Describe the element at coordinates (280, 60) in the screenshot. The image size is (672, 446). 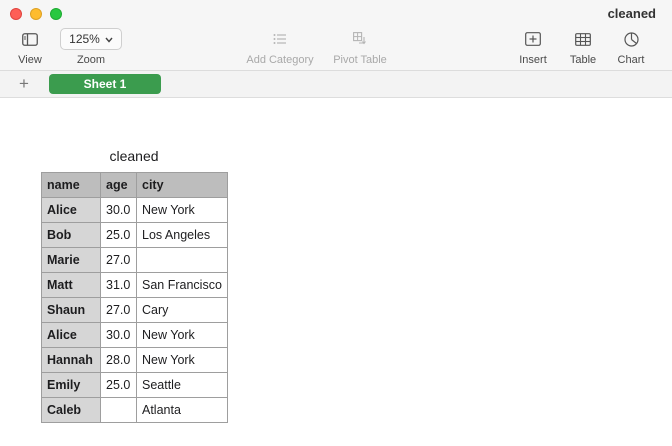
I see `add-category-label: Add Category` at that location.